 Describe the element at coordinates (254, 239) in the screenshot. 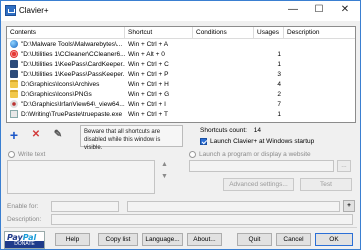

I see `quit-button: Quit` at that location.